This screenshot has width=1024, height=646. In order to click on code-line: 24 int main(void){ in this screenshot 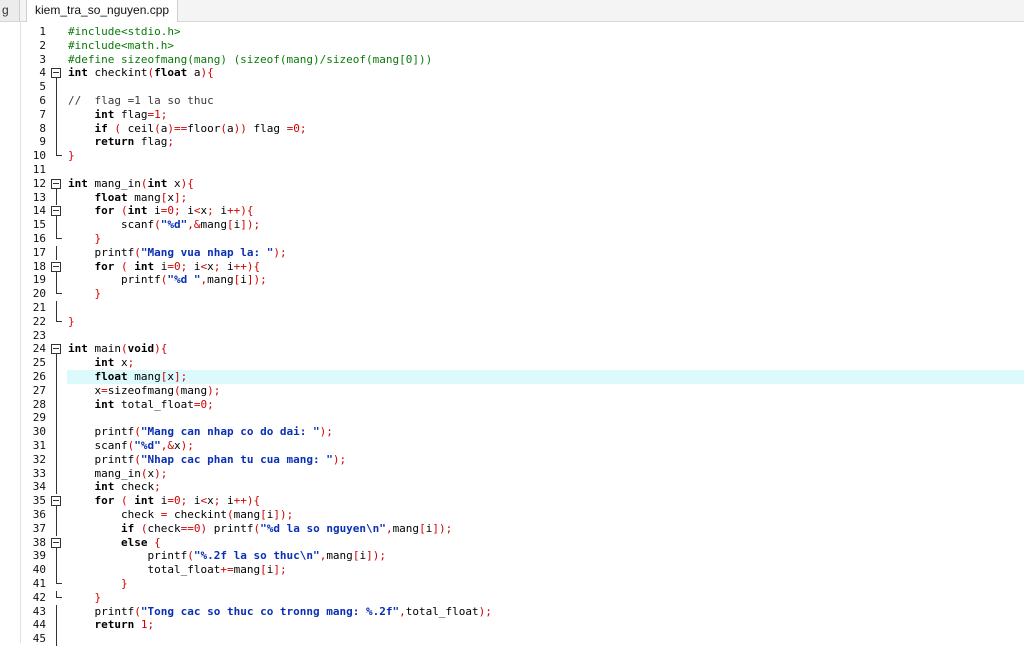, I will do `click(512, 349)`.